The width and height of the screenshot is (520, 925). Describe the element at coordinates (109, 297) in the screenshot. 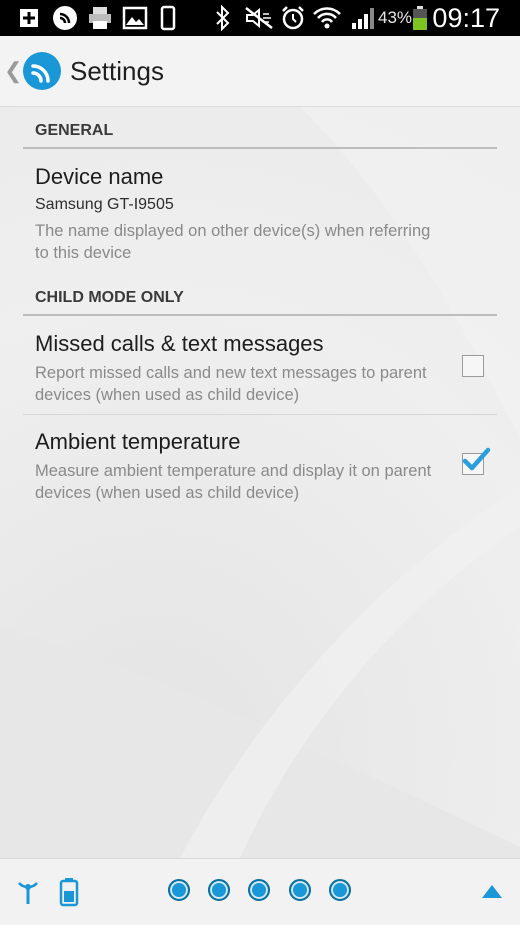

I see `section-header-child-mode: CHILD MODE ONLY` at that location.